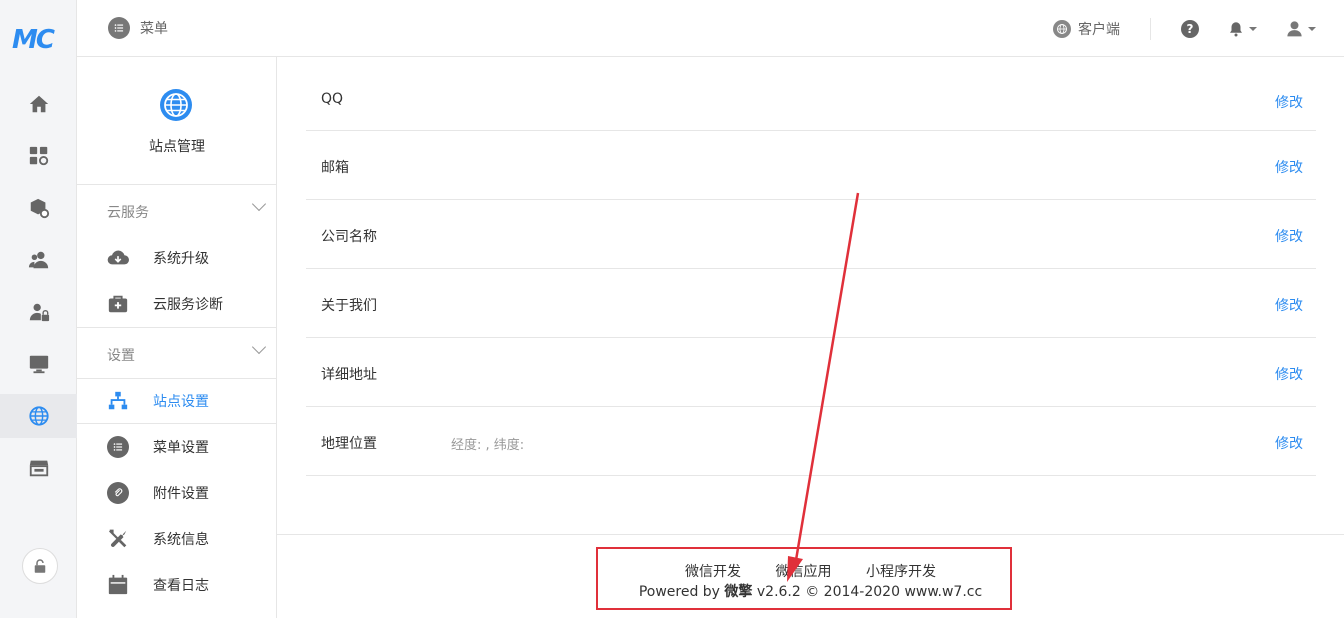 The width and height of the screenshot is (1344, 618). Describe the element at coordinates (181, 494) in the screenshot. I see `sidebar-item-label: 附件设置` at that location.